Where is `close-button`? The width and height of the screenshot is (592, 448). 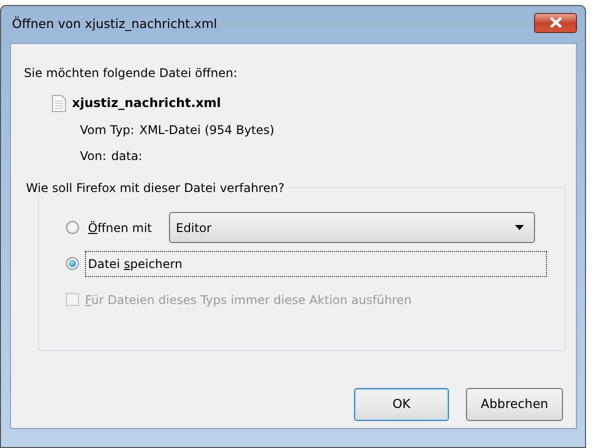
close-button is located at coordinates (555, 22).